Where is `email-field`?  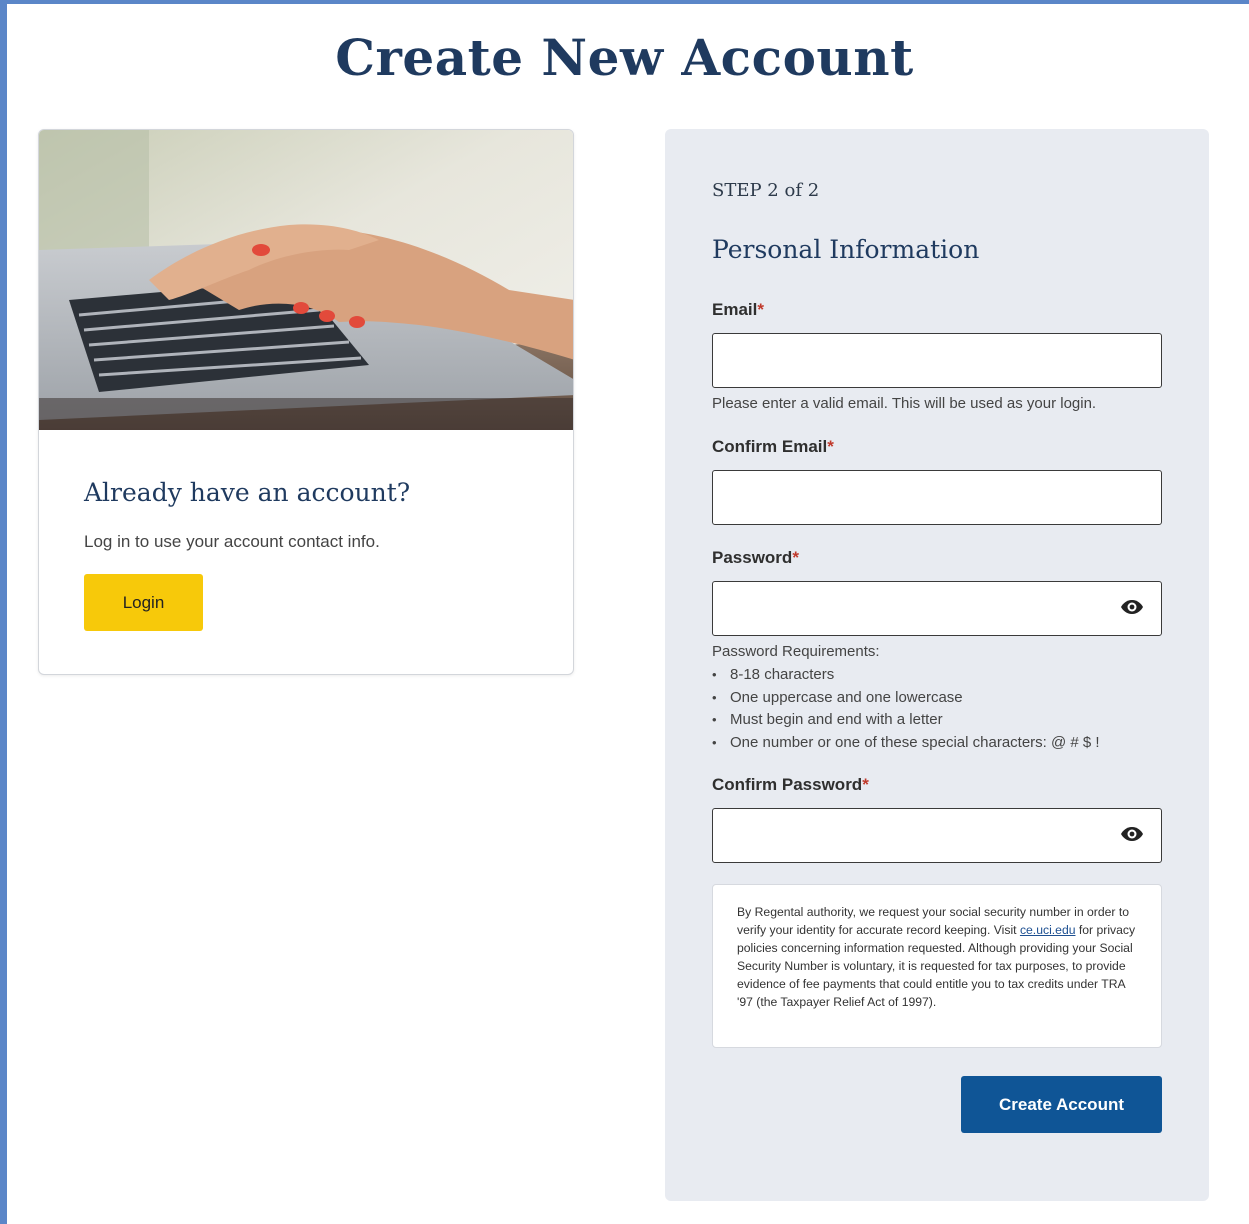
email-field is located at coordinates (937, 360).